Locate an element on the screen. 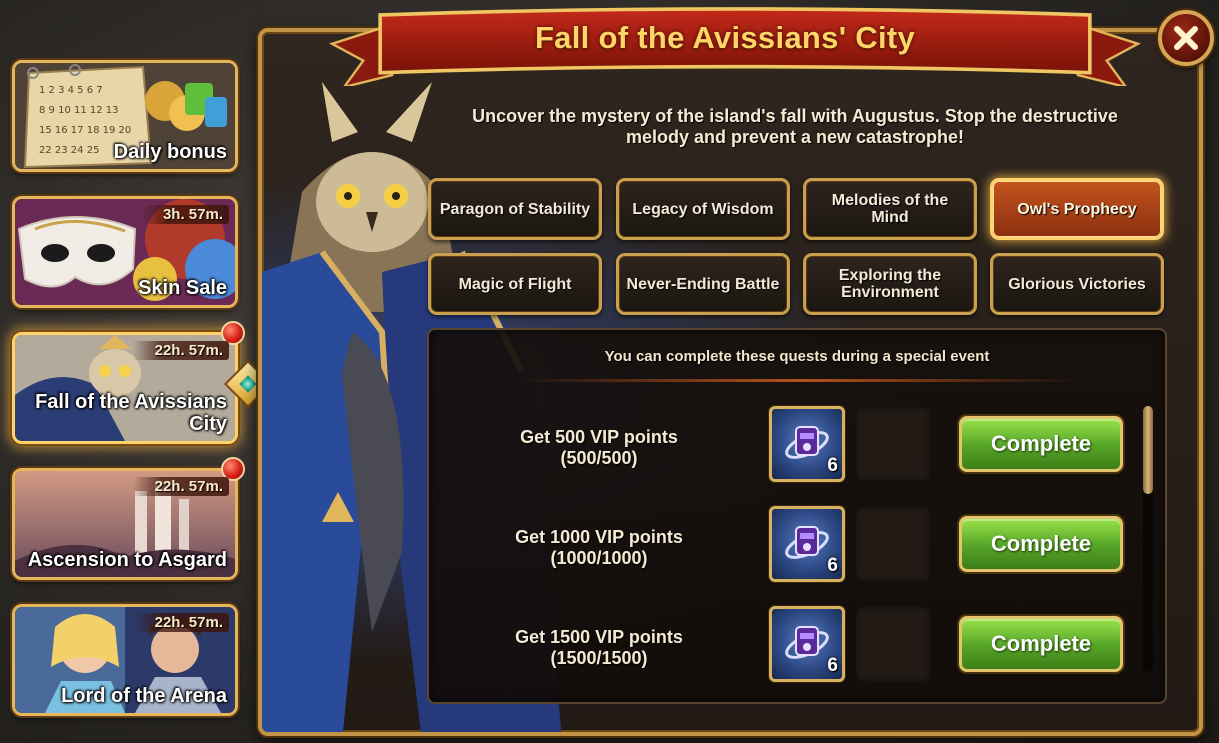  quest-scrollbar-thumb is located at coordinates (1148, 450).